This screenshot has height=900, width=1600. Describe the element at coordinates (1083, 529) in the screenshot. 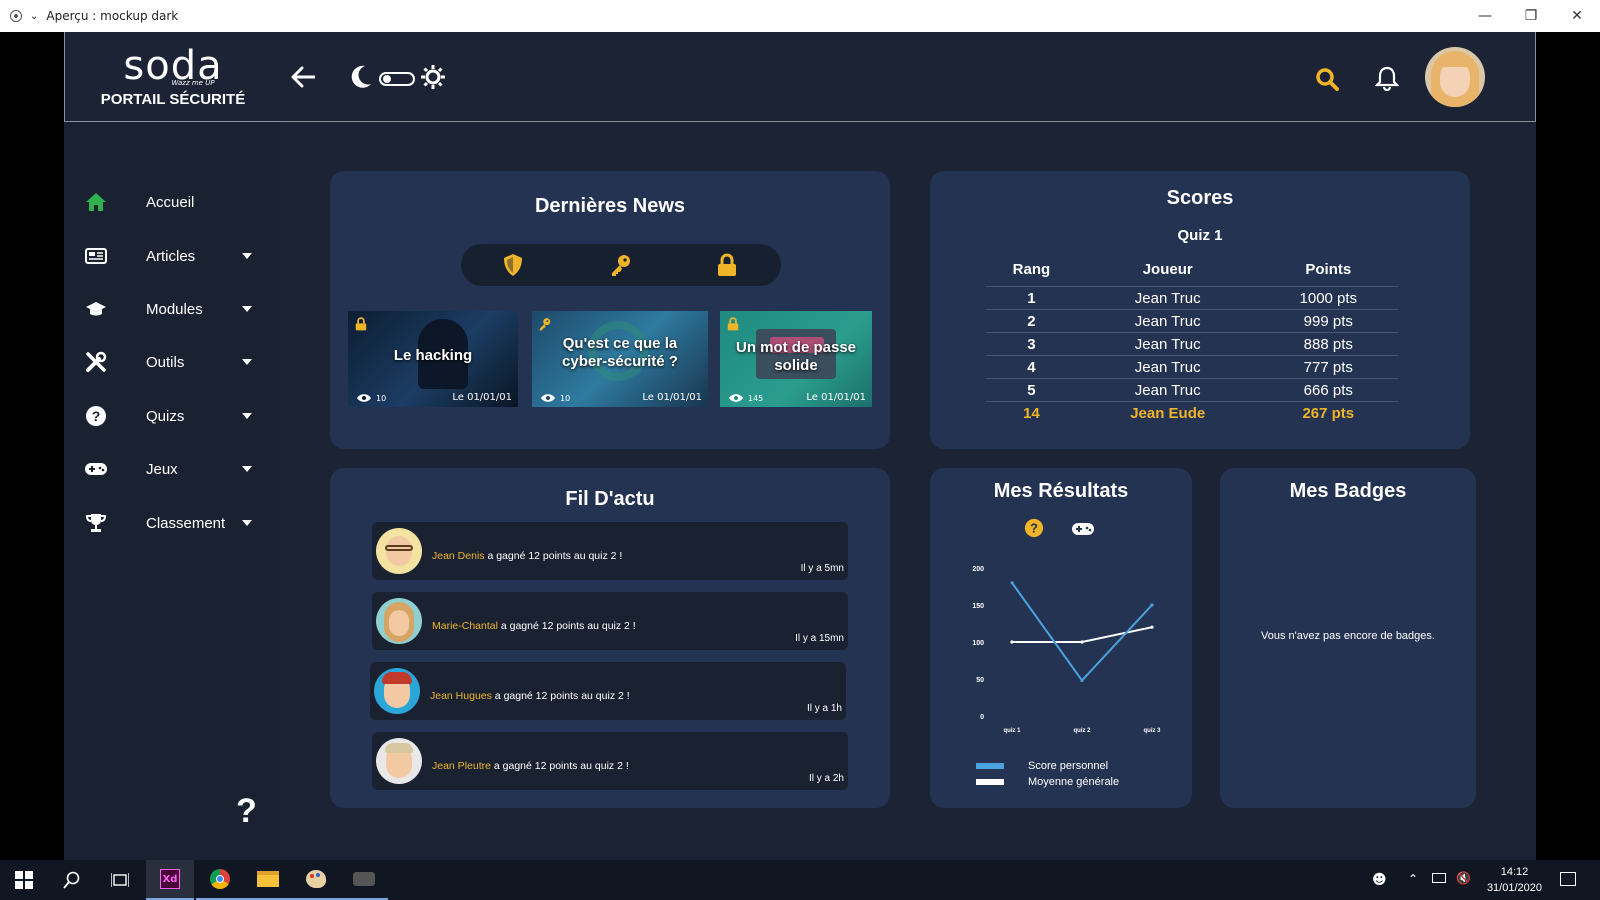

I see `gamepad-icon` at that location.